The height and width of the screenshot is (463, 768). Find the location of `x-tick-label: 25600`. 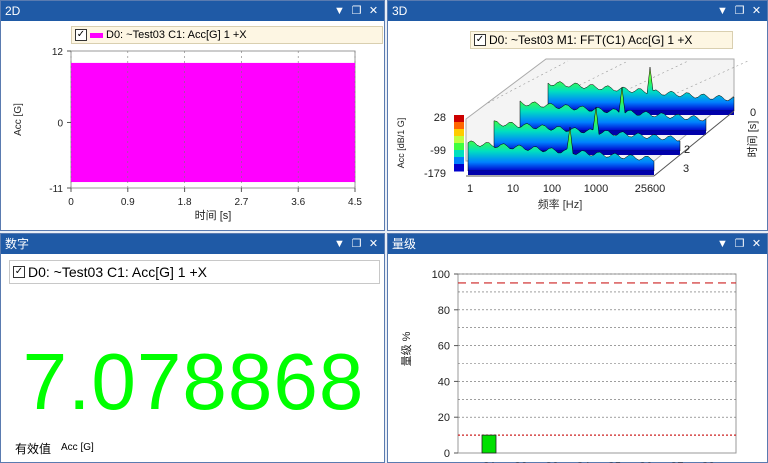

x-tick-label: 25600 is located at coordinates (650, 189).